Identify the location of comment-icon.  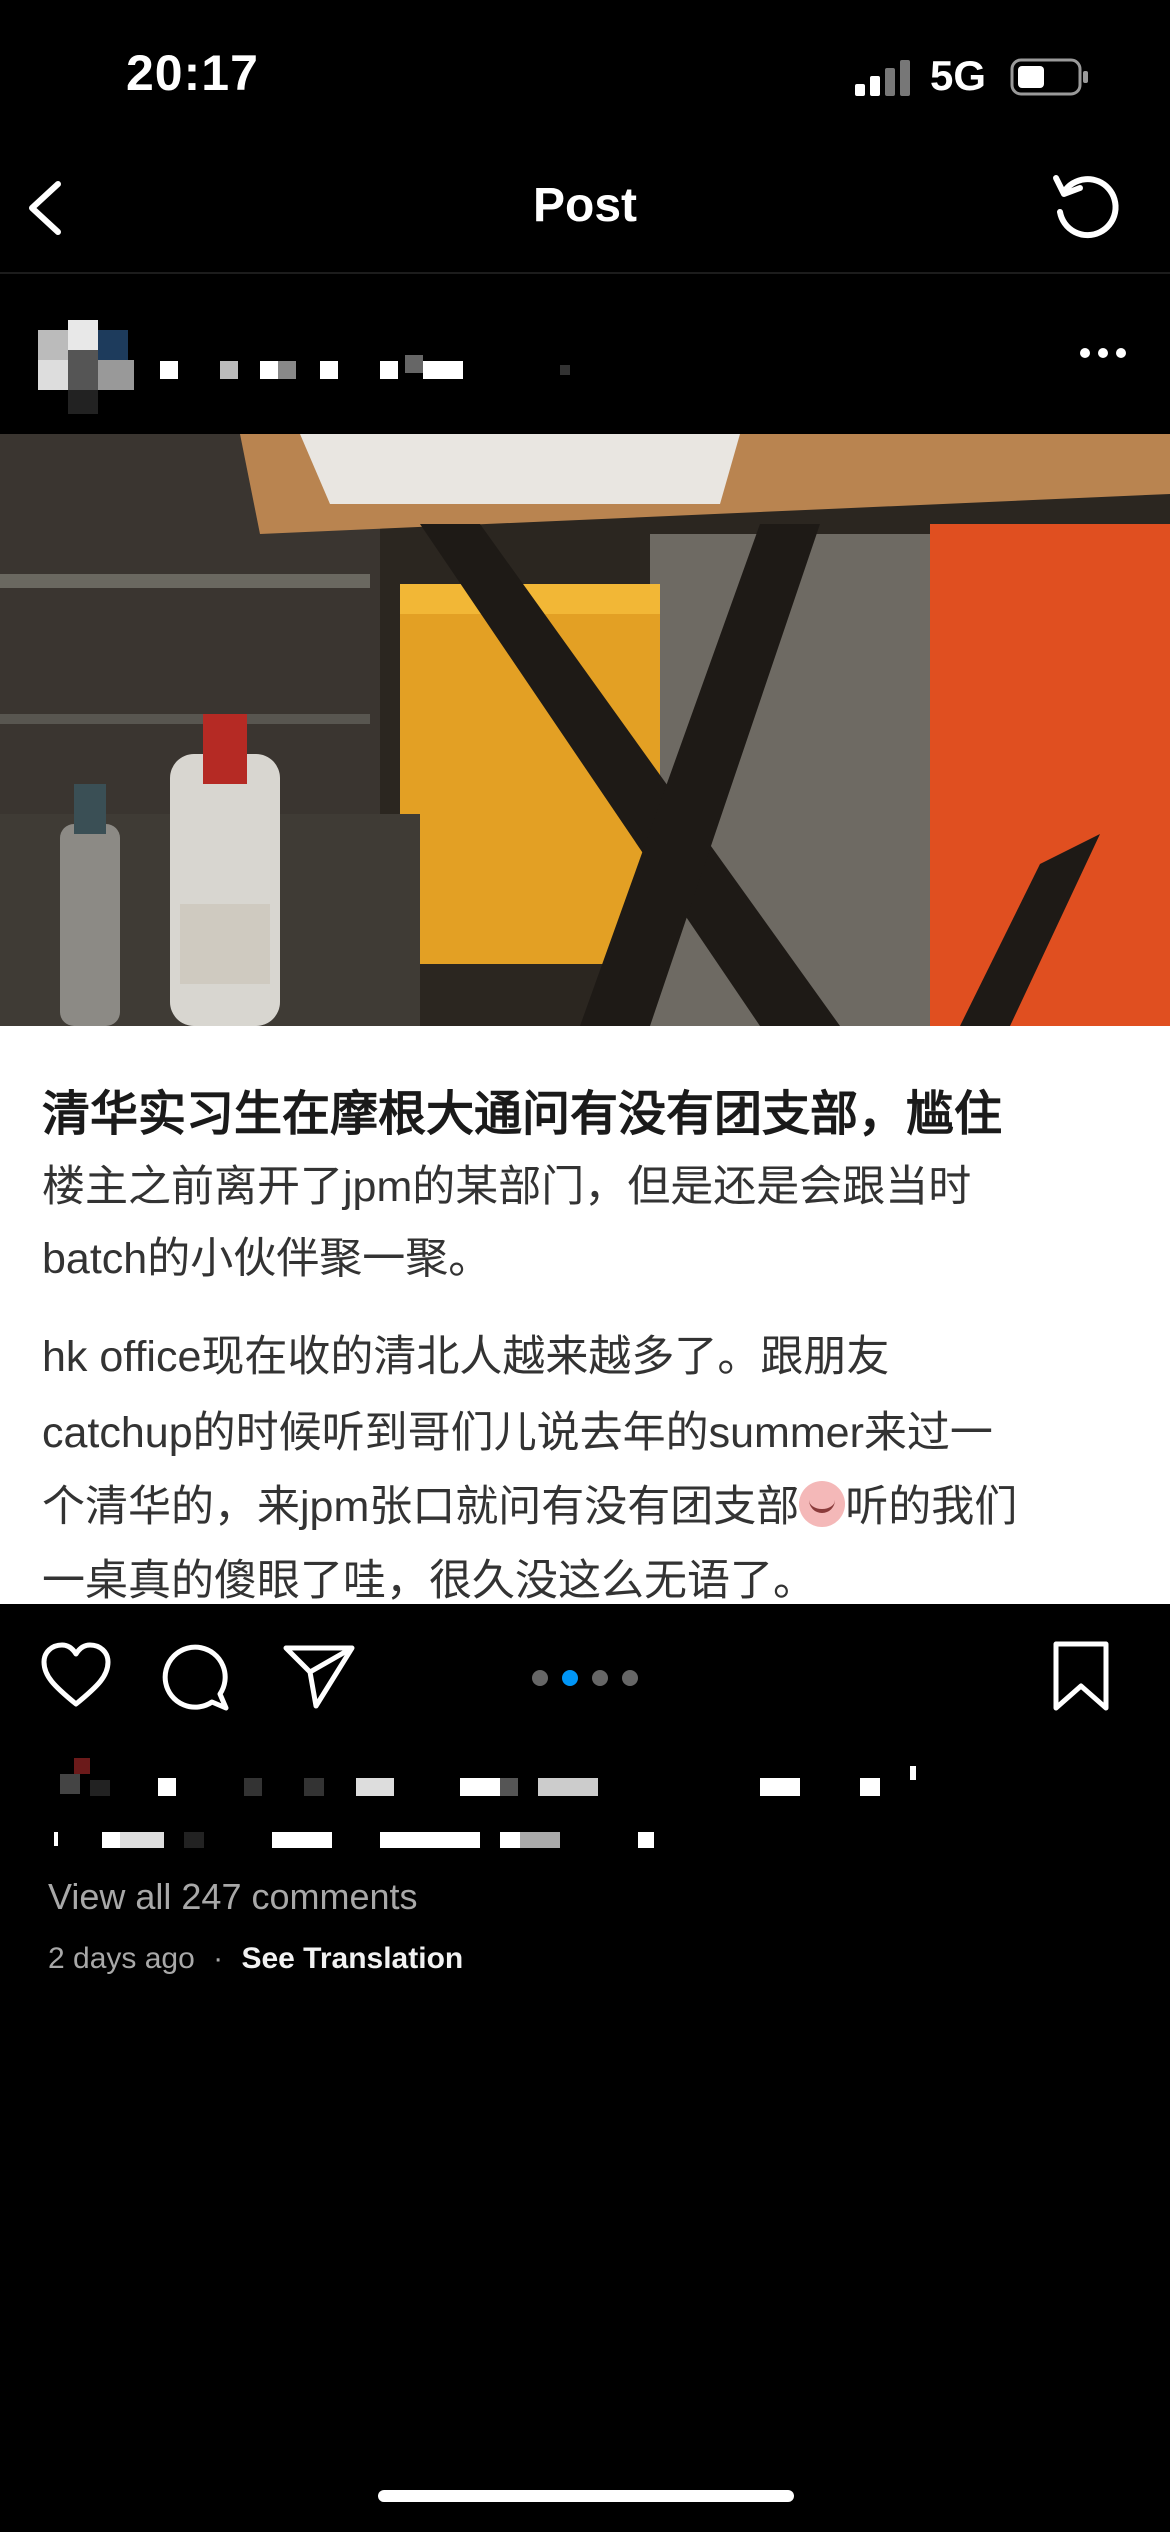
(197, 1677).